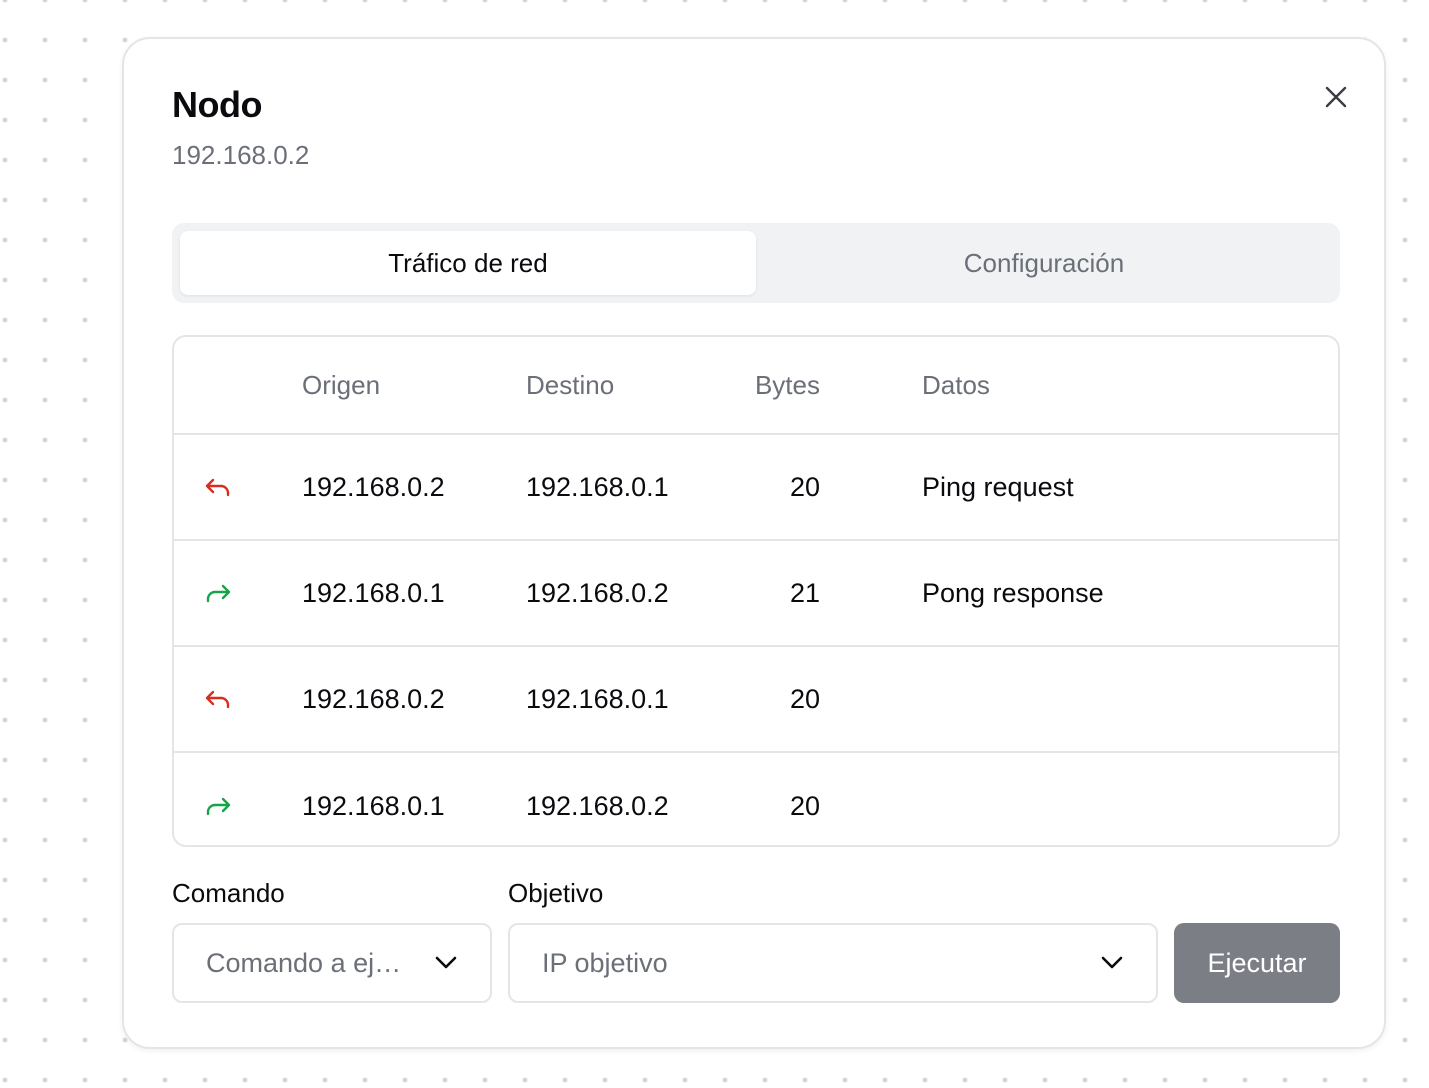 The width and height of the screenshot is (1429, 1088). What do you see at coordinates (468, 263) in the screenshot?
I see `tab-network-traffic: Tráfico de red` at bounding box center [468, 263].